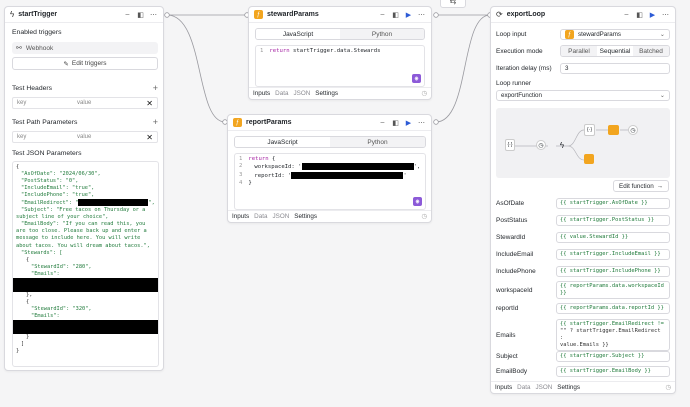  What do you see at coordinates (613, 237) in the screenshot?
I see `param-value-input: {{ value.StewardId }}` at bounding box center [613, 237].